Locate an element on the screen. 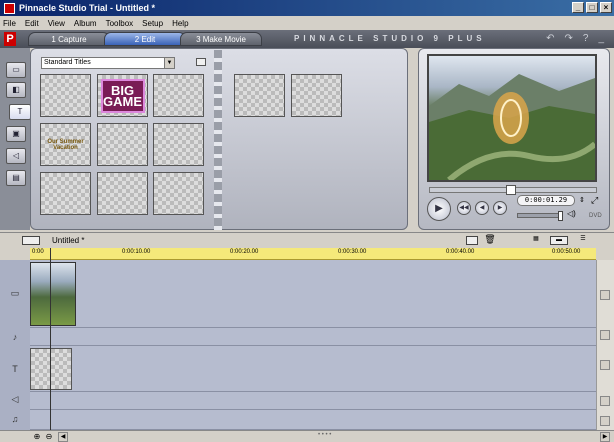 This screenshot has height=442, width=614. folder-icon is located at coordinates (201, 62).